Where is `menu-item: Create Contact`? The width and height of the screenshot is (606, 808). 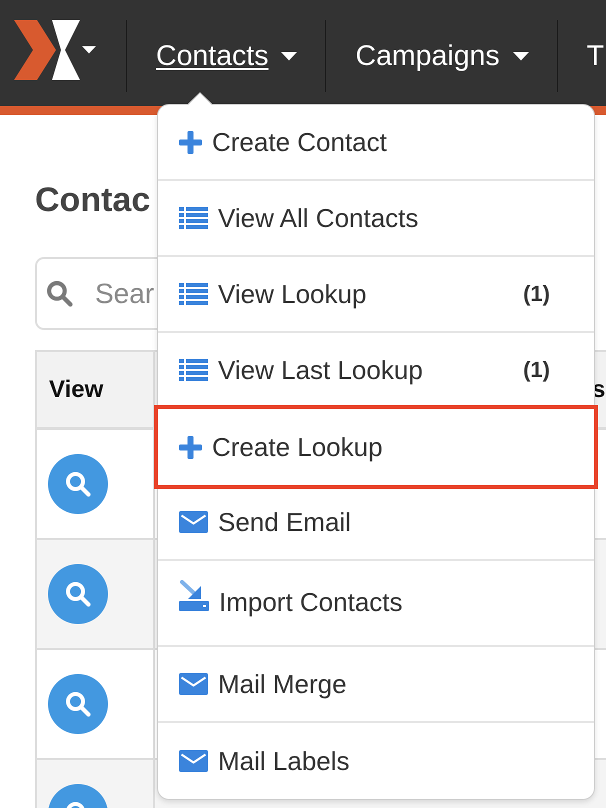 menu-item: Create Contact is located at coordinates (376, 143).